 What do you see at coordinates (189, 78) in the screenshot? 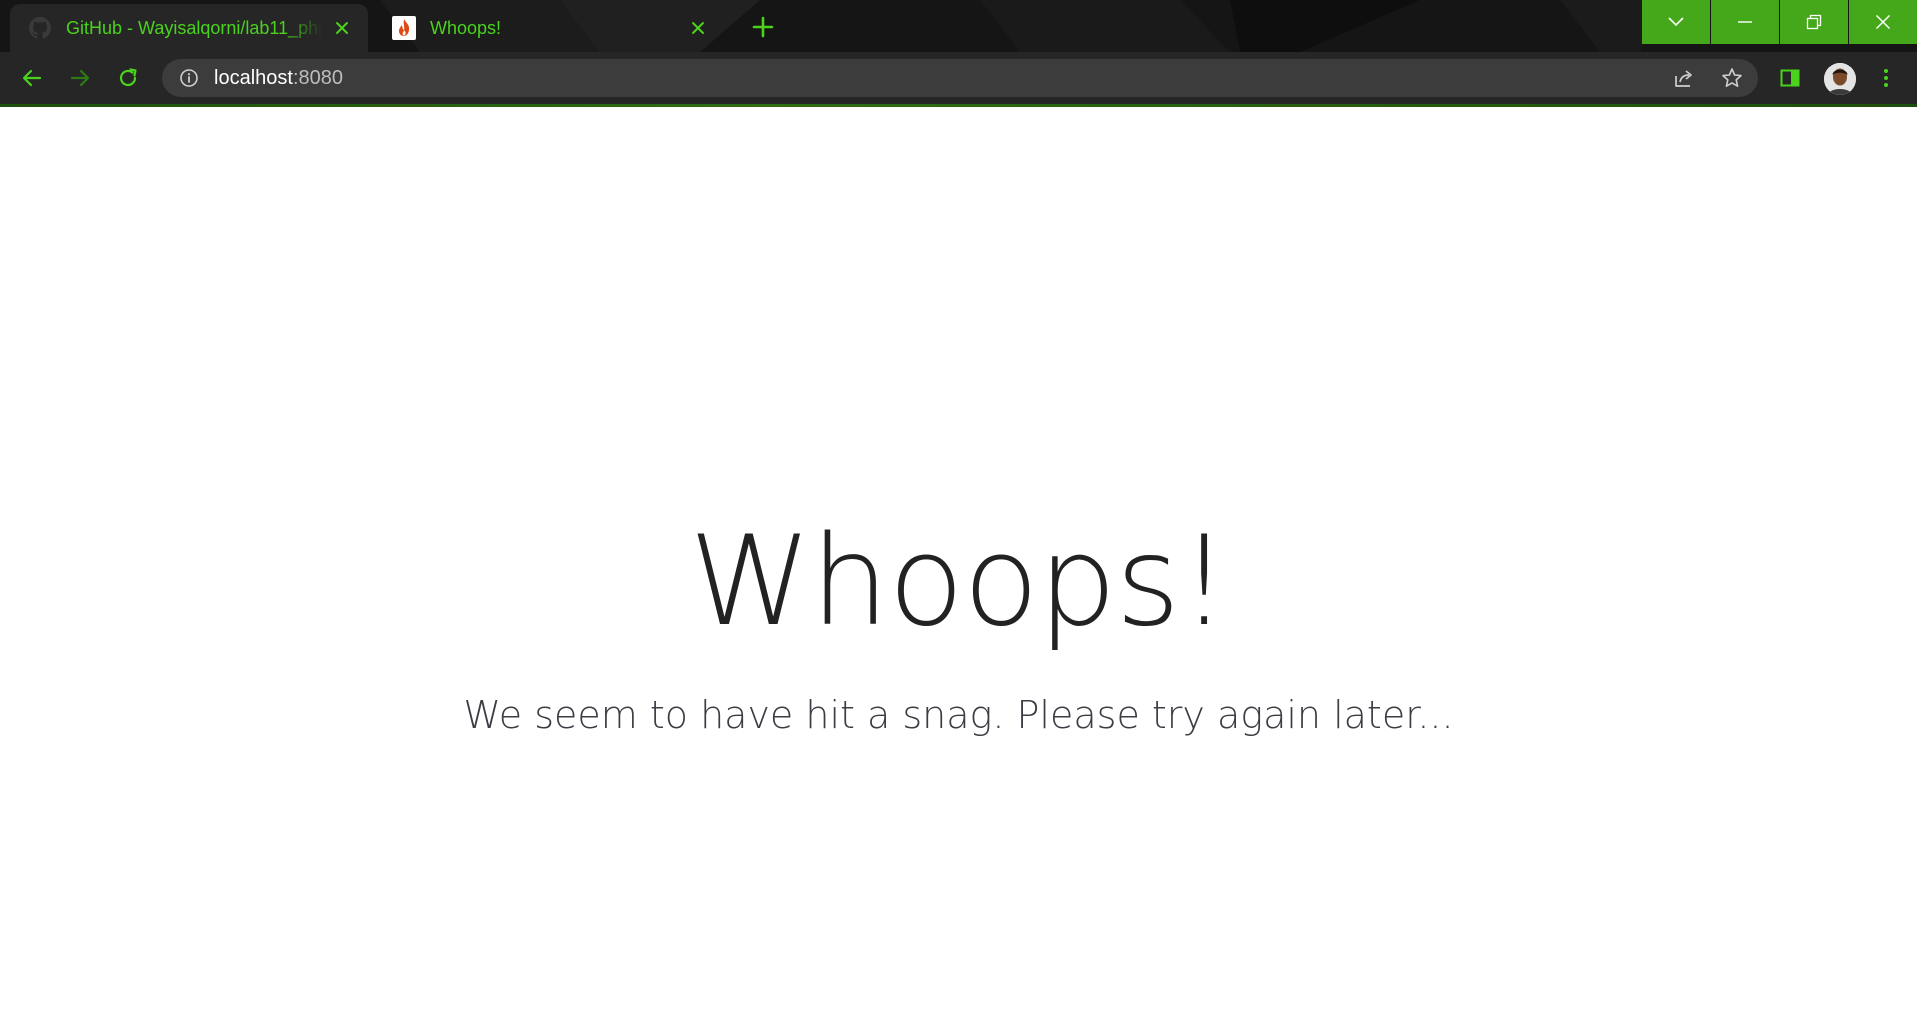
I see `site-info-icon` at bounding box center [189, 78].